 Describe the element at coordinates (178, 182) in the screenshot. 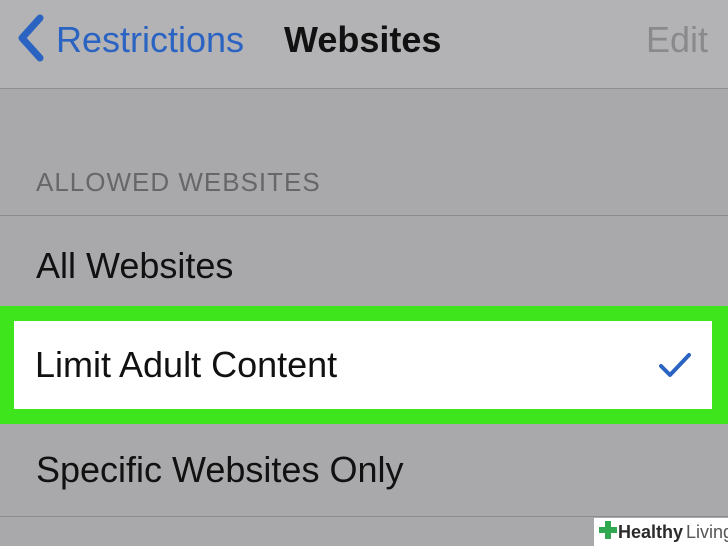

I see `section-header: ALLOWED WEBSITES` at that location.